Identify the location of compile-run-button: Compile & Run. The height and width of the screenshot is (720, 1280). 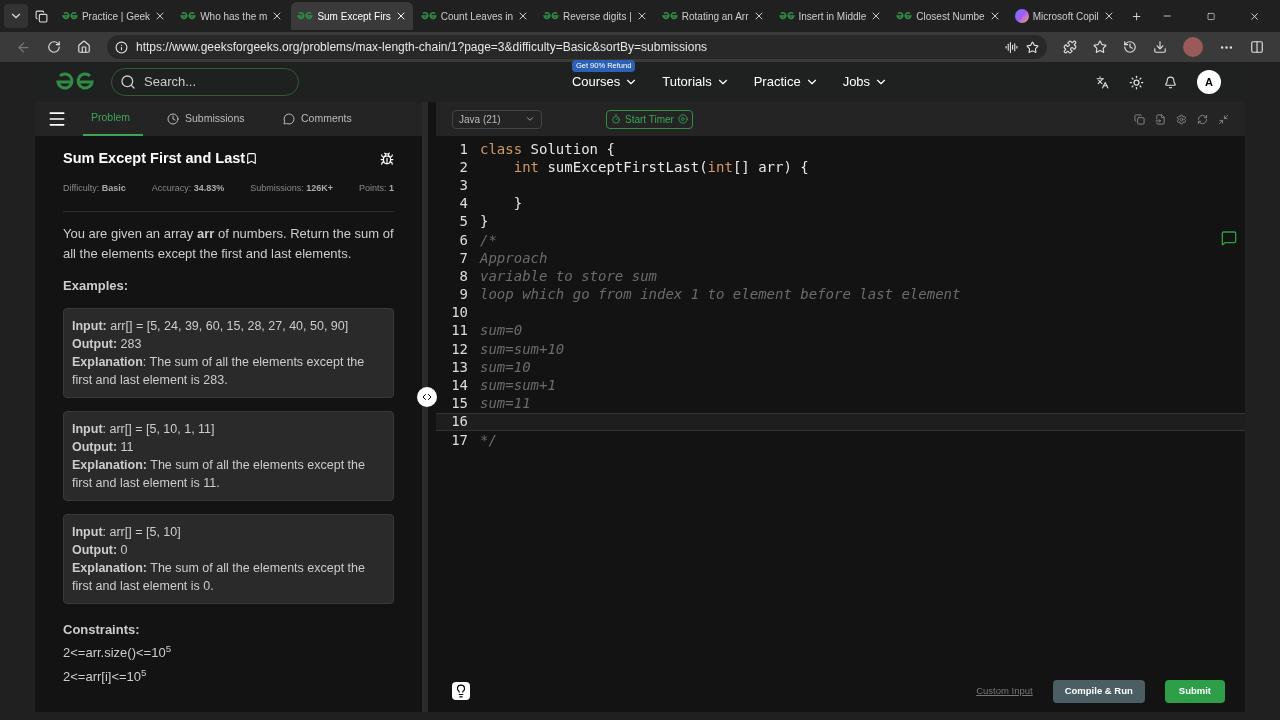
(1098, 691).